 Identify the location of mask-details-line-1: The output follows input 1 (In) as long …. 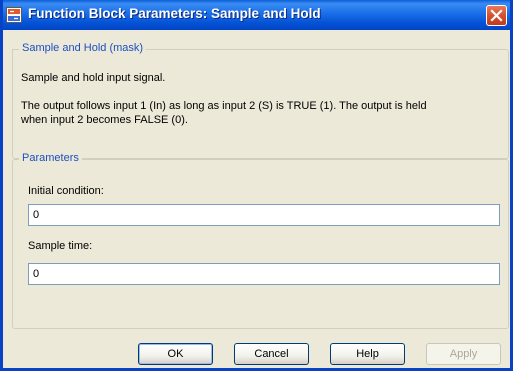
(224, 106).